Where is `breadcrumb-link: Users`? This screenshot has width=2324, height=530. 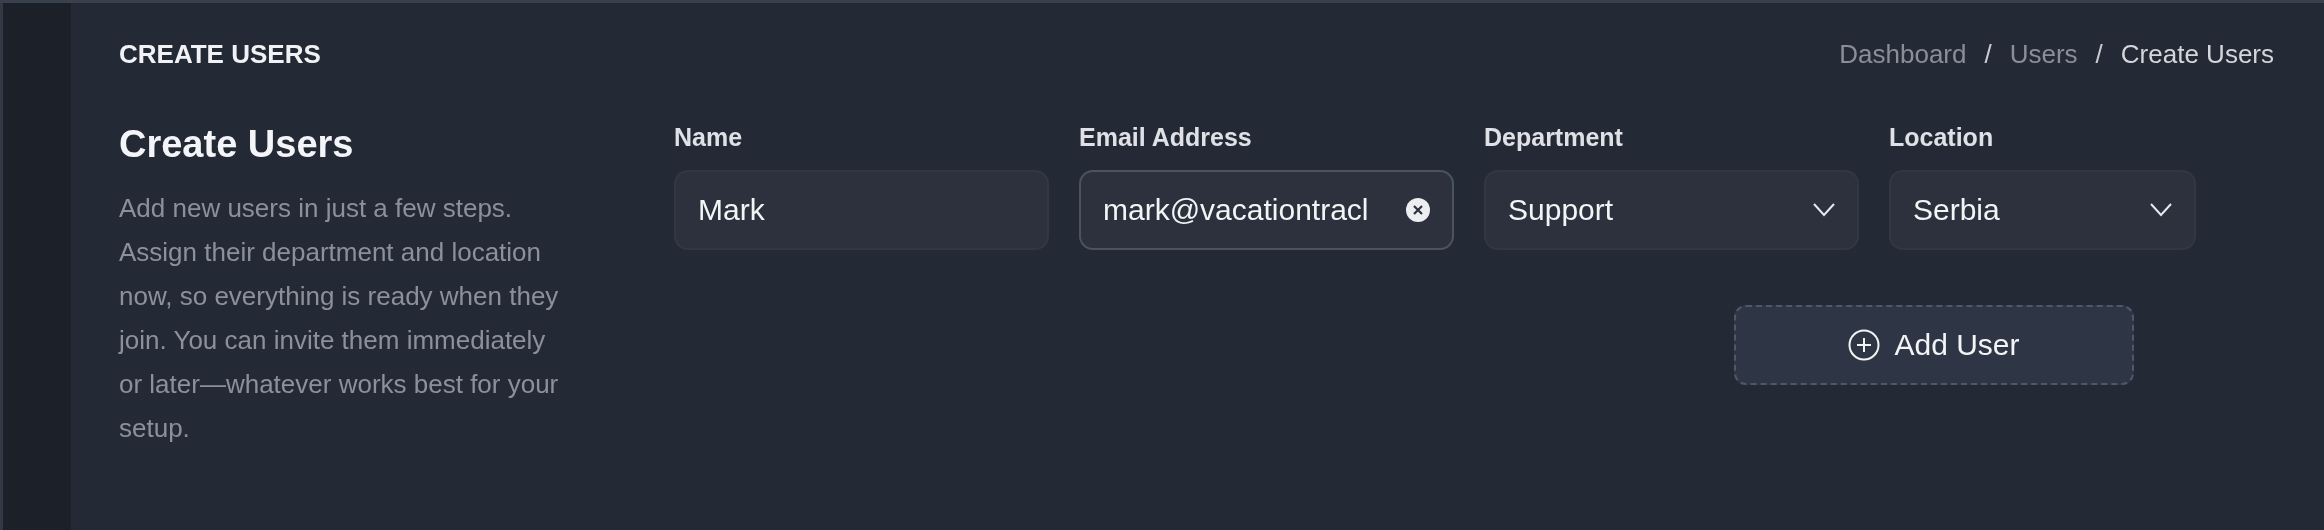 breadcrumb-link: Users is located at coordinates (2043, 54).